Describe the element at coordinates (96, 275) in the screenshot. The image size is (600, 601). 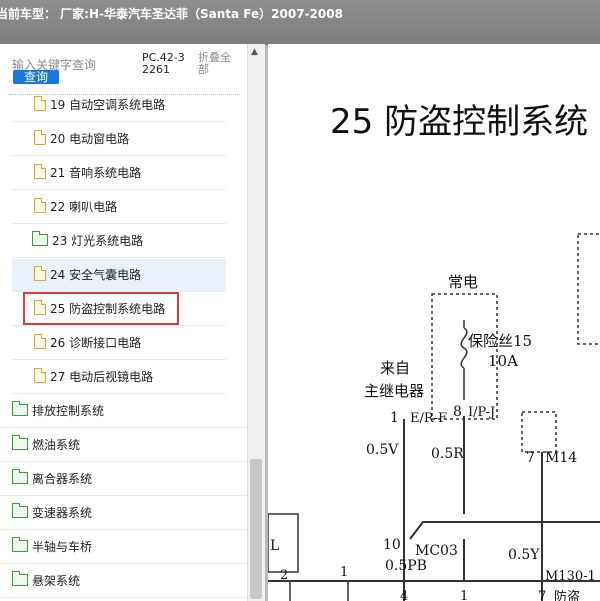
I see `tree-item-label: 24 安全气囊电路` at that location.